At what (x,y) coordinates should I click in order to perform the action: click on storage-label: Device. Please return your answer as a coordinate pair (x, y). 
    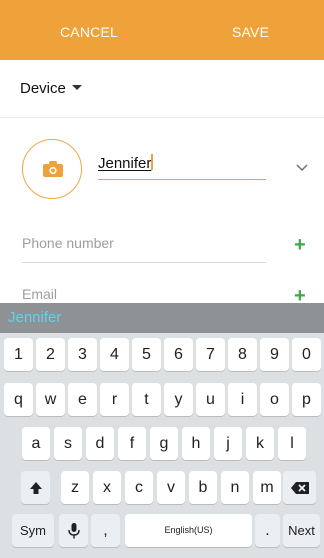
    Looking at the image, I should click on (43, 88).